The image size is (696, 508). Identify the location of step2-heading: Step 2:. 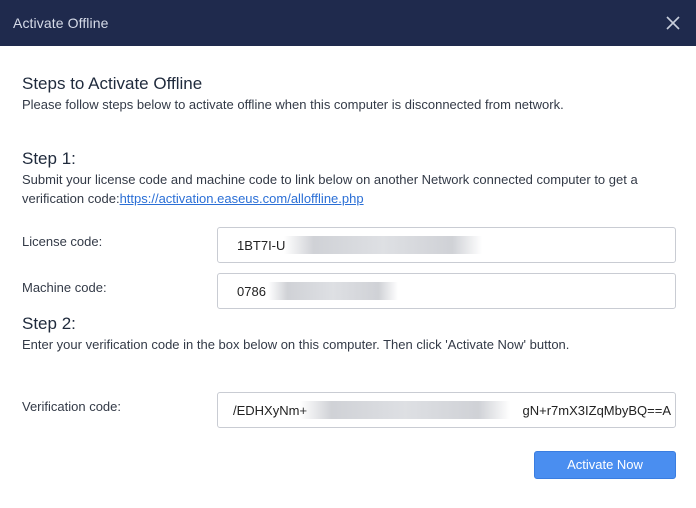
(49, 323).